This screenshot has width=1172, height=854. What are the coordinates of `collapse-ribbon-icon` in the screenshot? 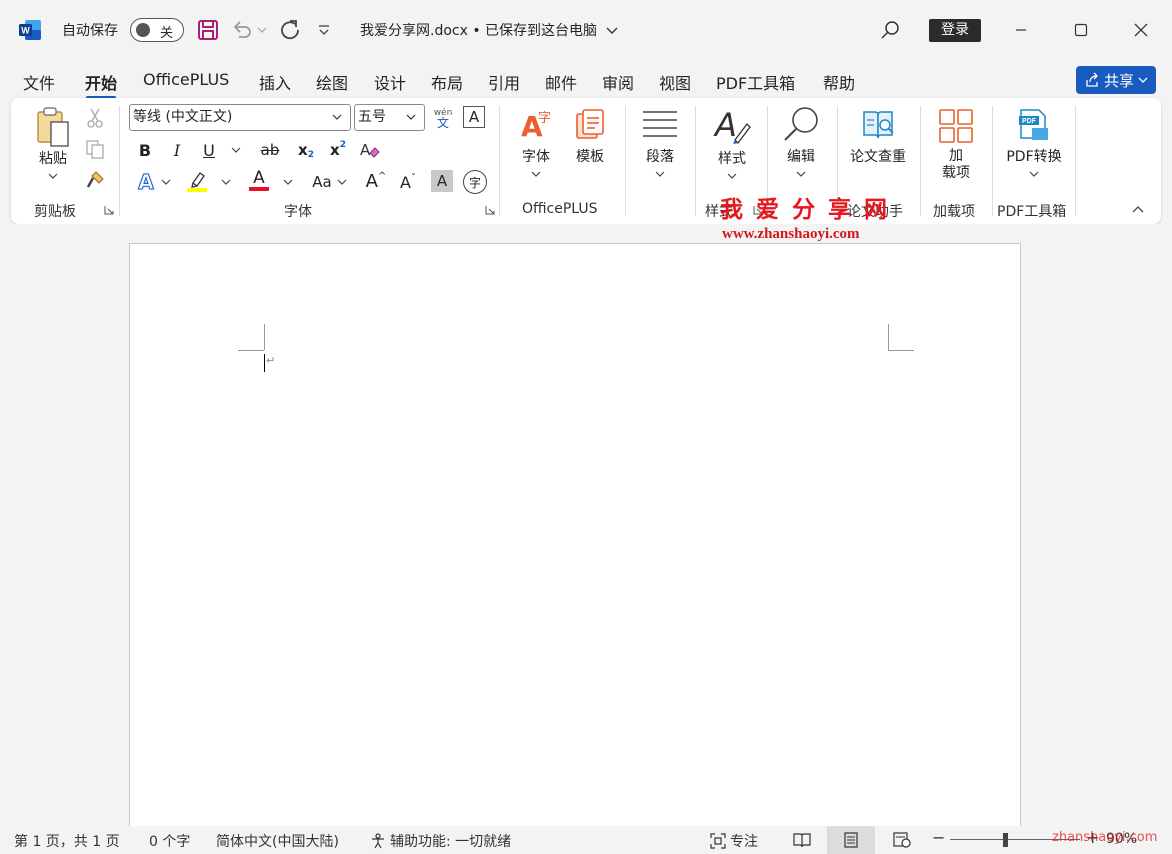 It's located at (1138, 209).